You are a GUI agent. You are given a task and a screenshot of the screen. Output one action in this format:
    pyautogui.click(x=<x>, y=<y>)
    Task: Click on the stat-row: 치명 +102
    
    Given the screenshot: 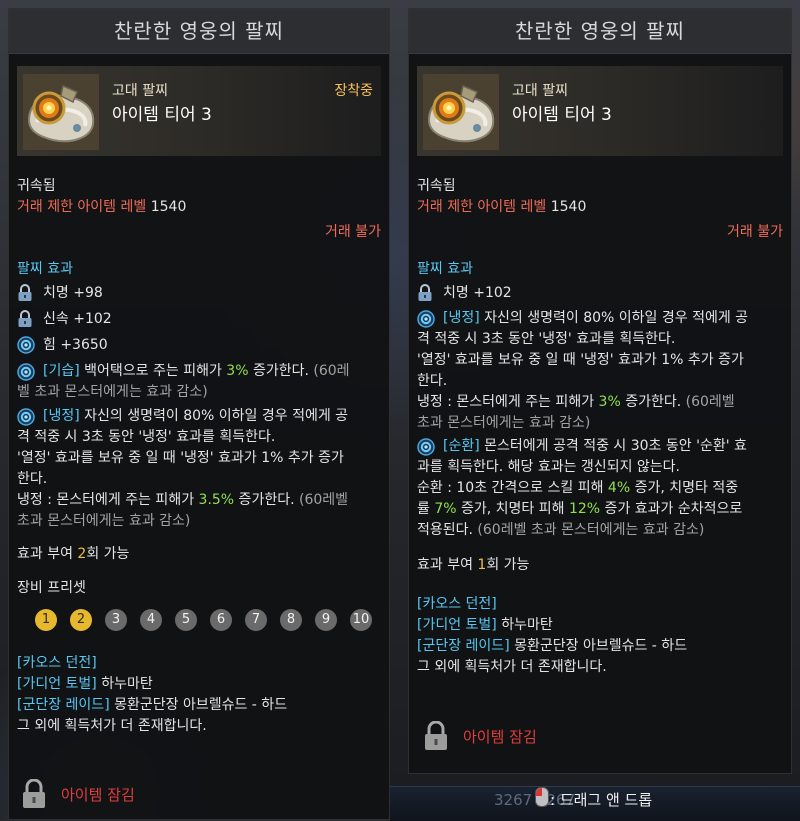 What is the action you would take?
    pyautogui.click(x=600, y=293)
    